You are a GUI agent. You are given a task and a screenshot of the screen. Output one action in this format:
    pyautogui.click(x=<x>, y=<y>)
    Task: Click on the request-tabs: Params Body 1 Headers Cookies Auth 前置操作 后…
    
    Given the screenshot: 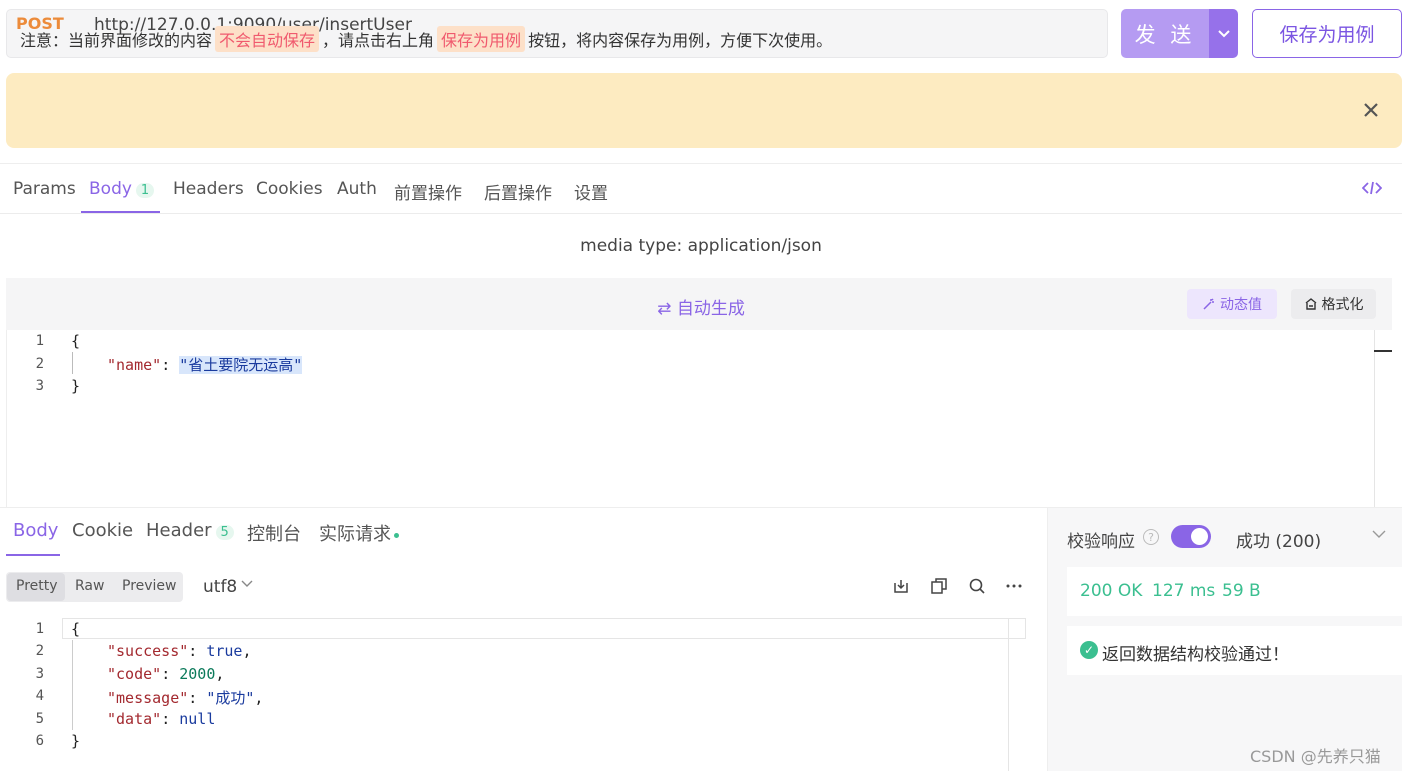 What is the action you would take?
    pyautogui.click(x=701, y=189)
    